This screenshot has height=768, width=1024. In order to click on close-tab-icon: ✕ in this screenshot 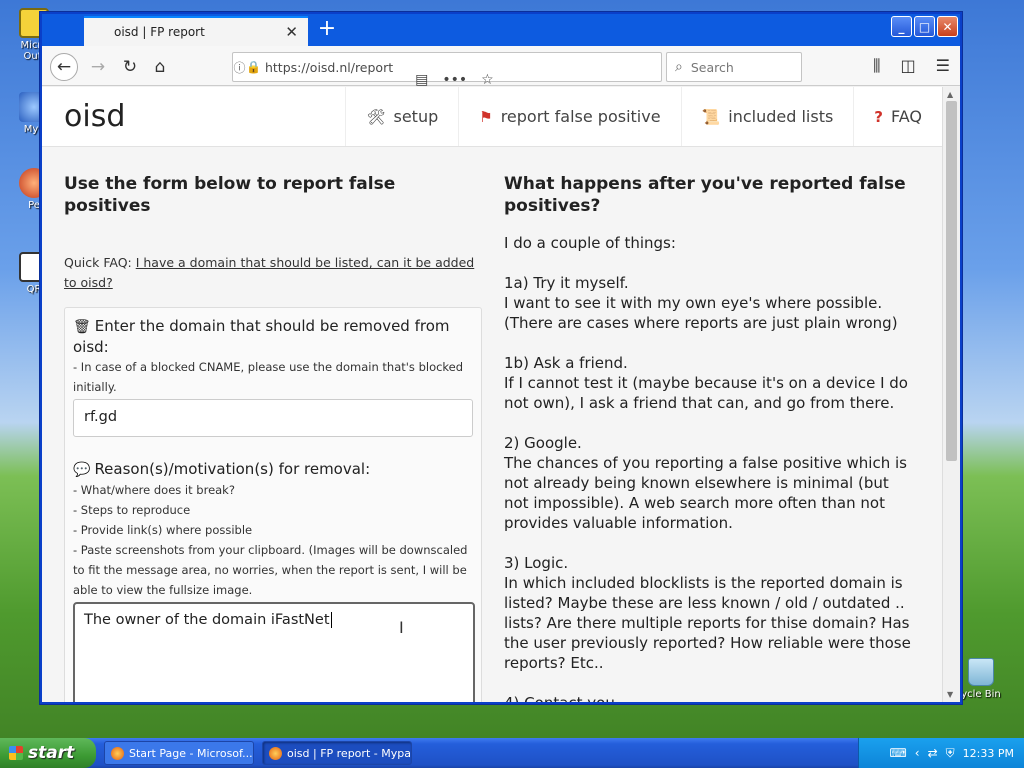, I will do `click(291, 32)`.